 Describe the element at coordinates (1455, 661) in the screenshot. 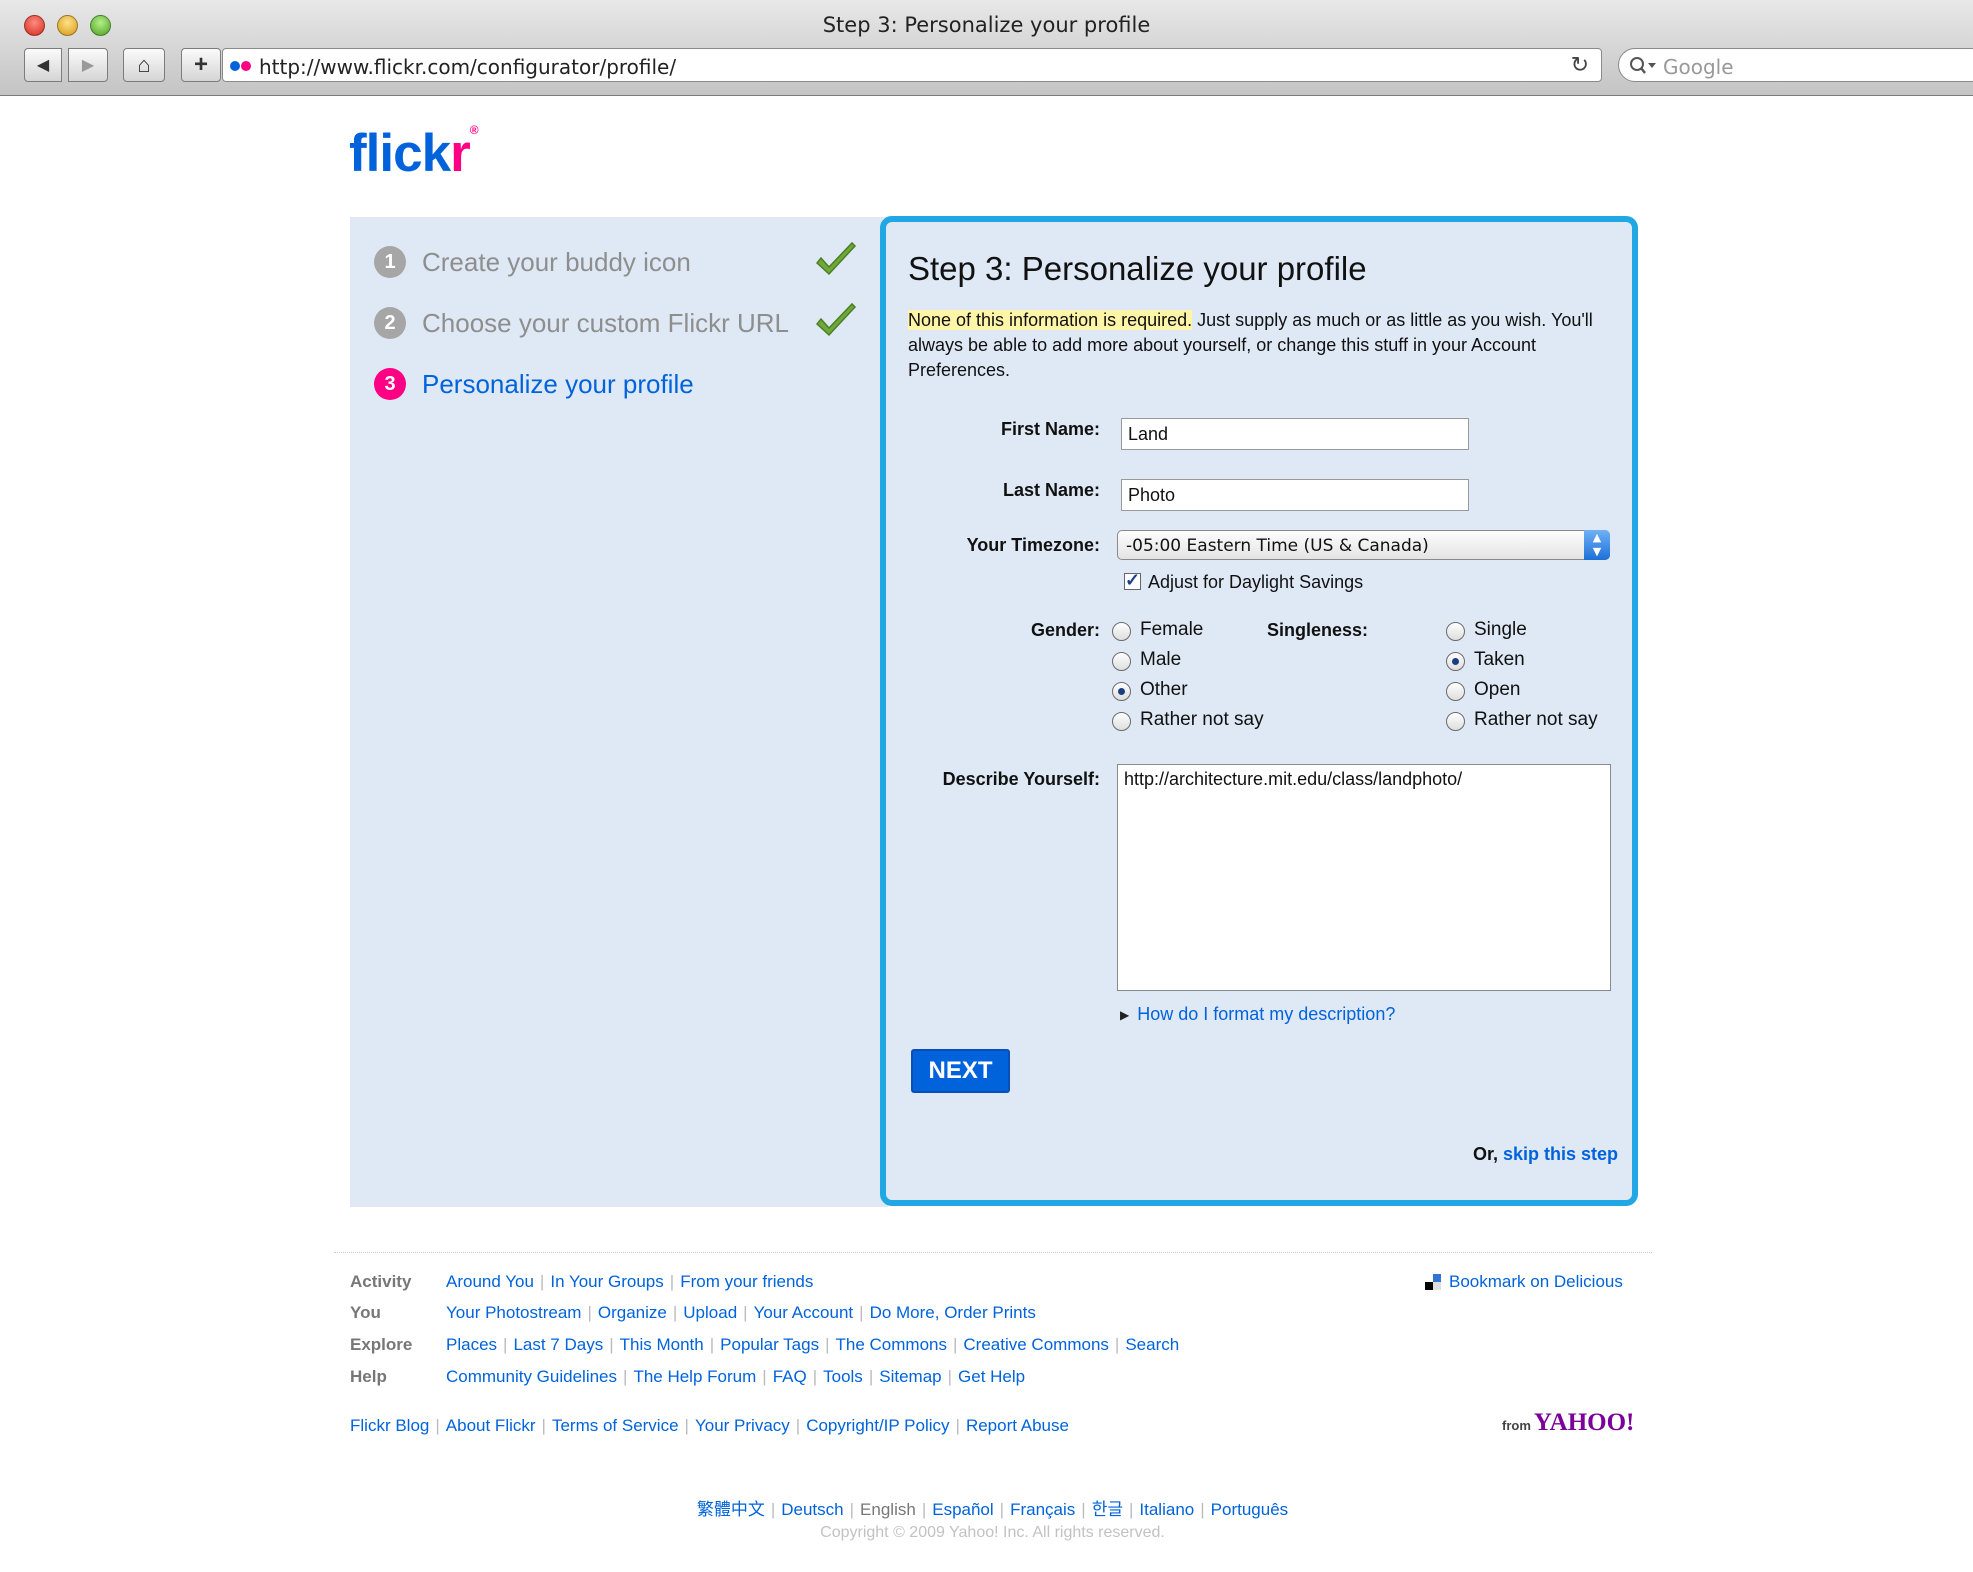

I see `singleness-radio-taken` at that location.